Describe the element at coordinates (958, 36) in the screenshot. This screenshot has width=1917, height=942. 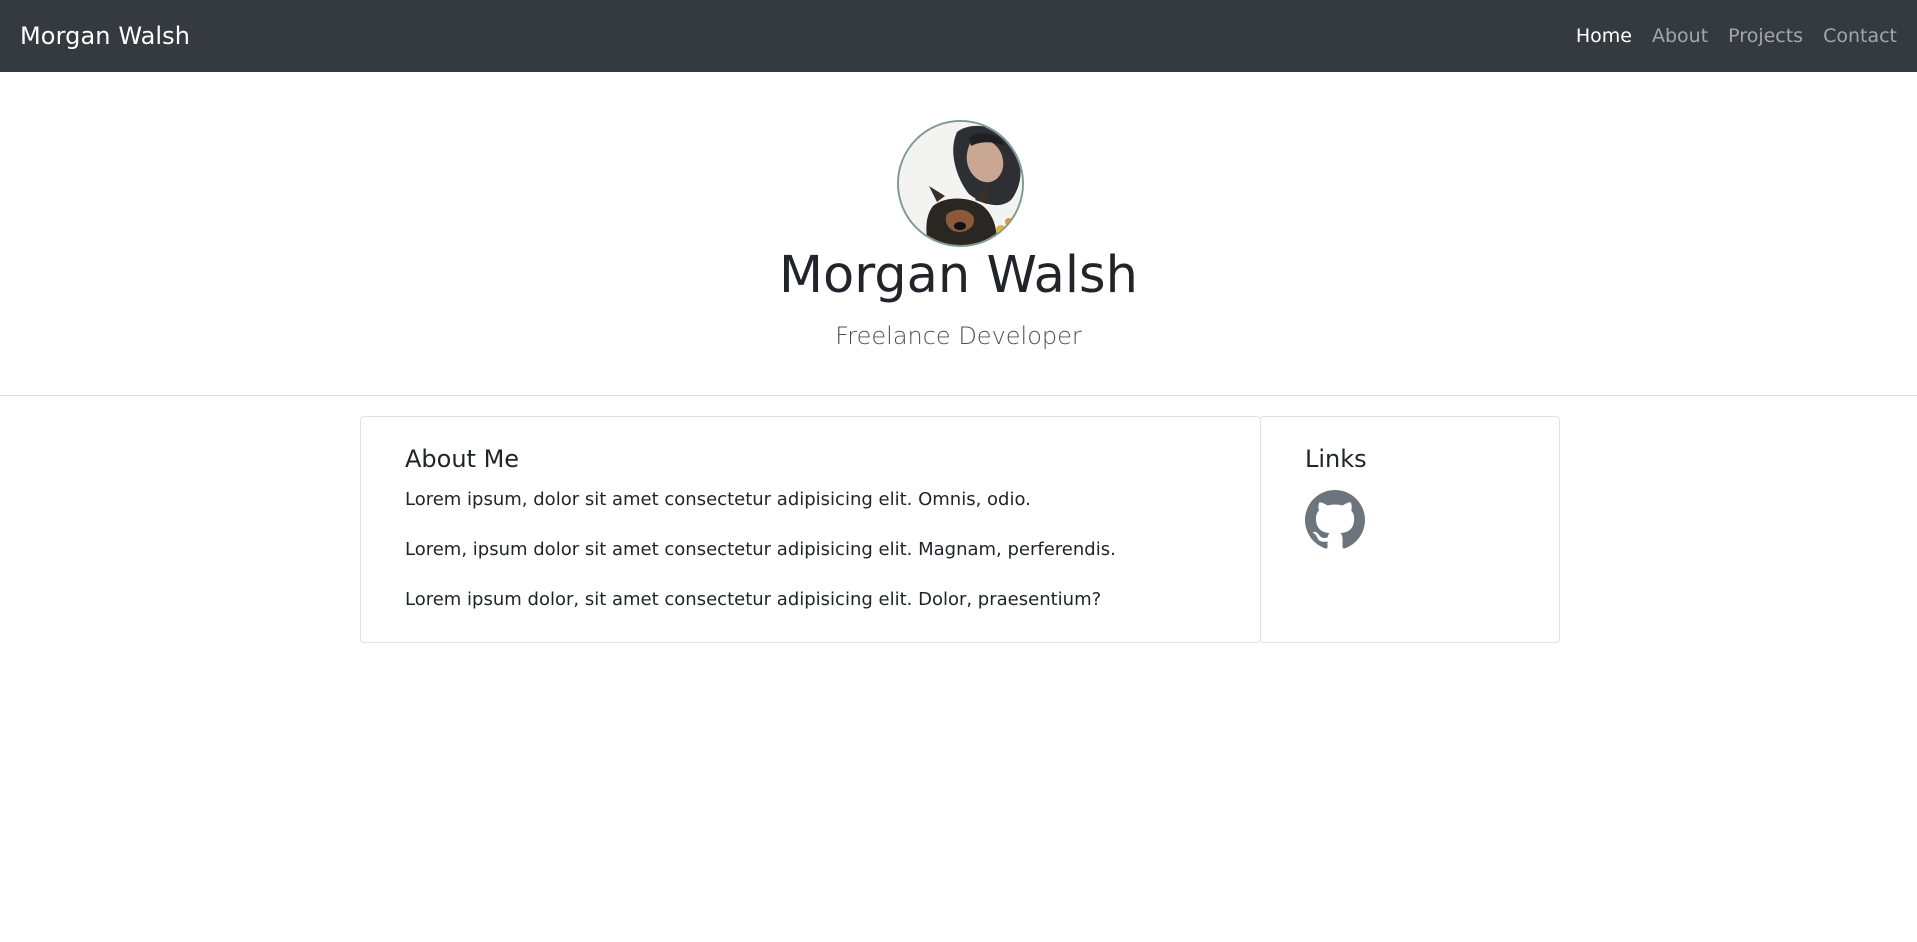
I see `navbar: Morgan Walsh Home About Projects Contact` at that location.